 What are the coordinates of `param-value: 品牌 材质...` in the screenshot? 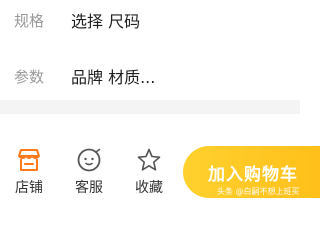 It's located at (113, 77).